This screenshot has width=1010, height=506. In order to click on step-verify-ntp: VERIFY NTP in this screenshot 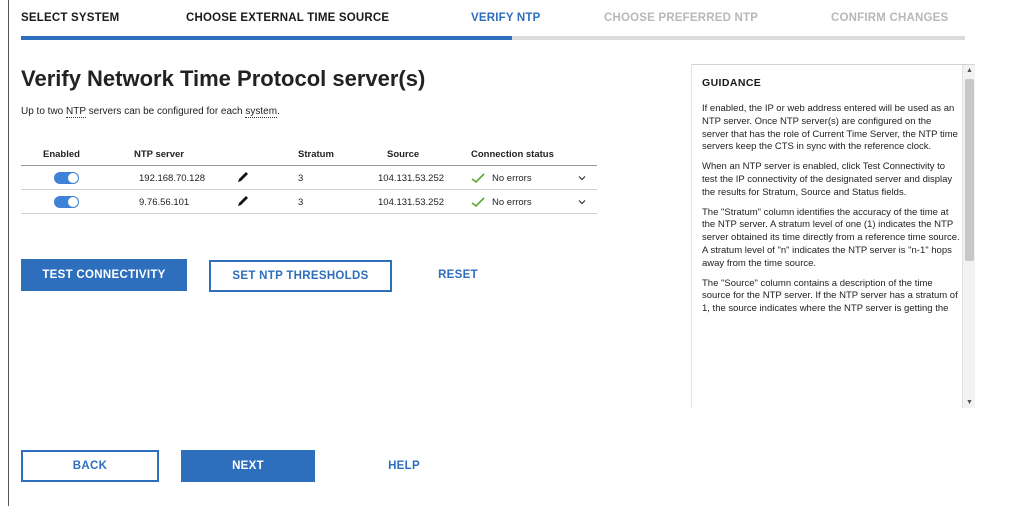, I will do `click(506, 18)`.